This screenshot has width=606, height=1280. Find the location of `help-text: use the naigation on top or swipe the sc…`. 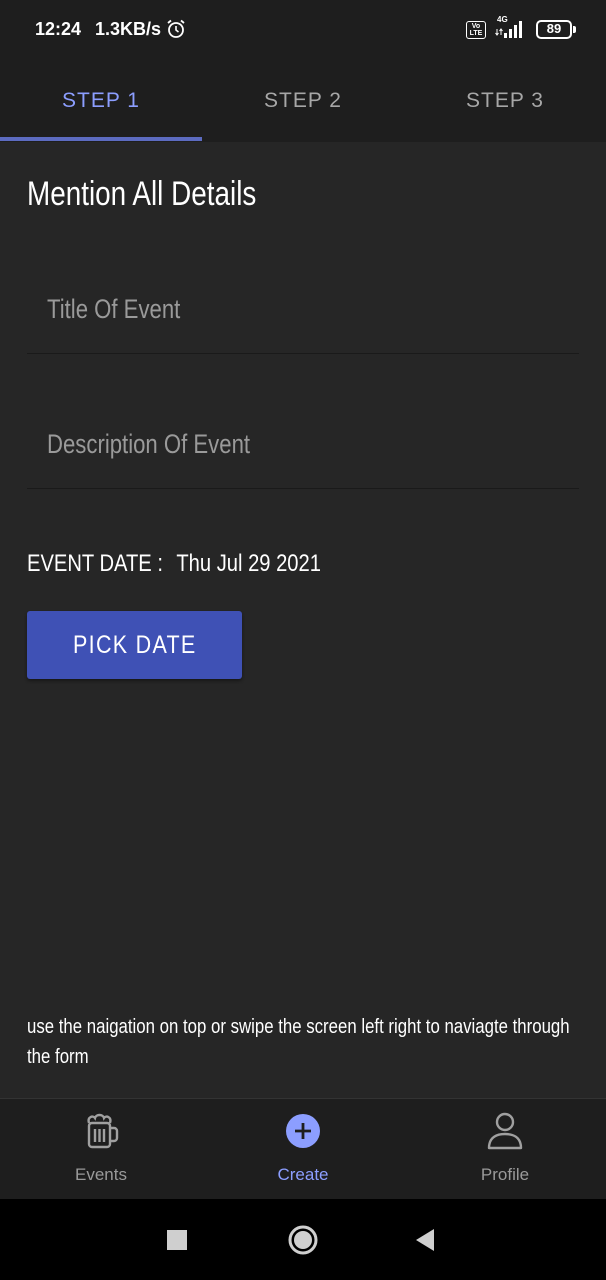

help-text: use the naigation on top or swipe the sc… is located at coordinates (298, 1042).